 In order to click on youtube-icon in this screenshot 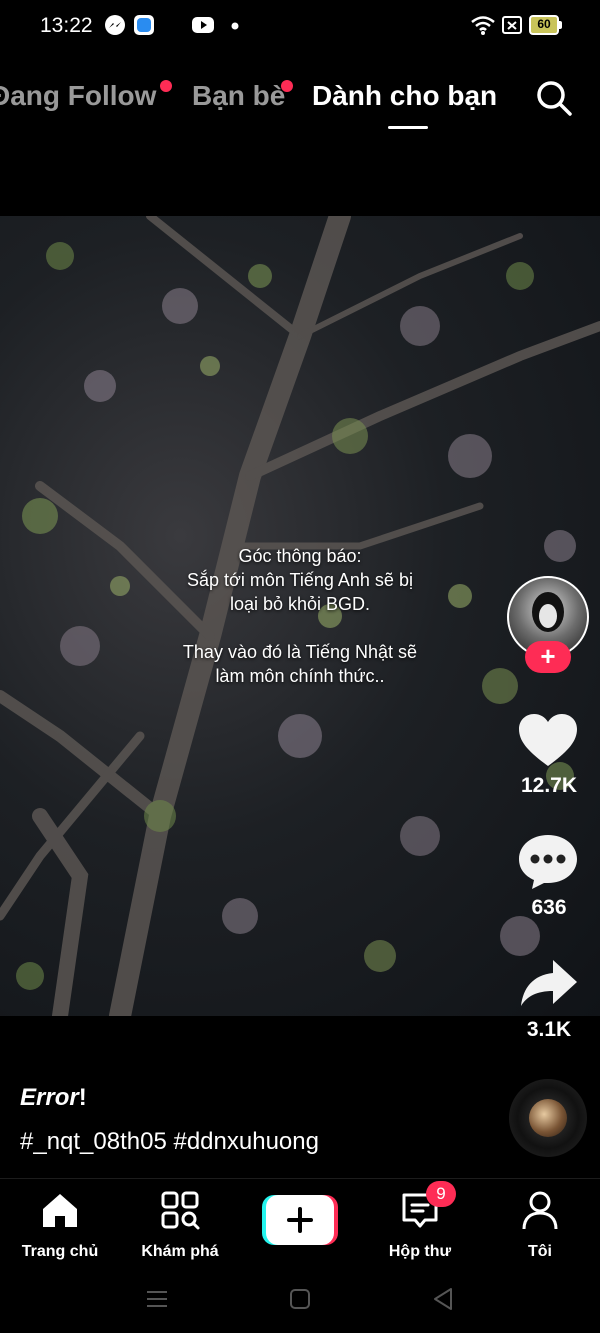, I will do `click(203, 25)`.